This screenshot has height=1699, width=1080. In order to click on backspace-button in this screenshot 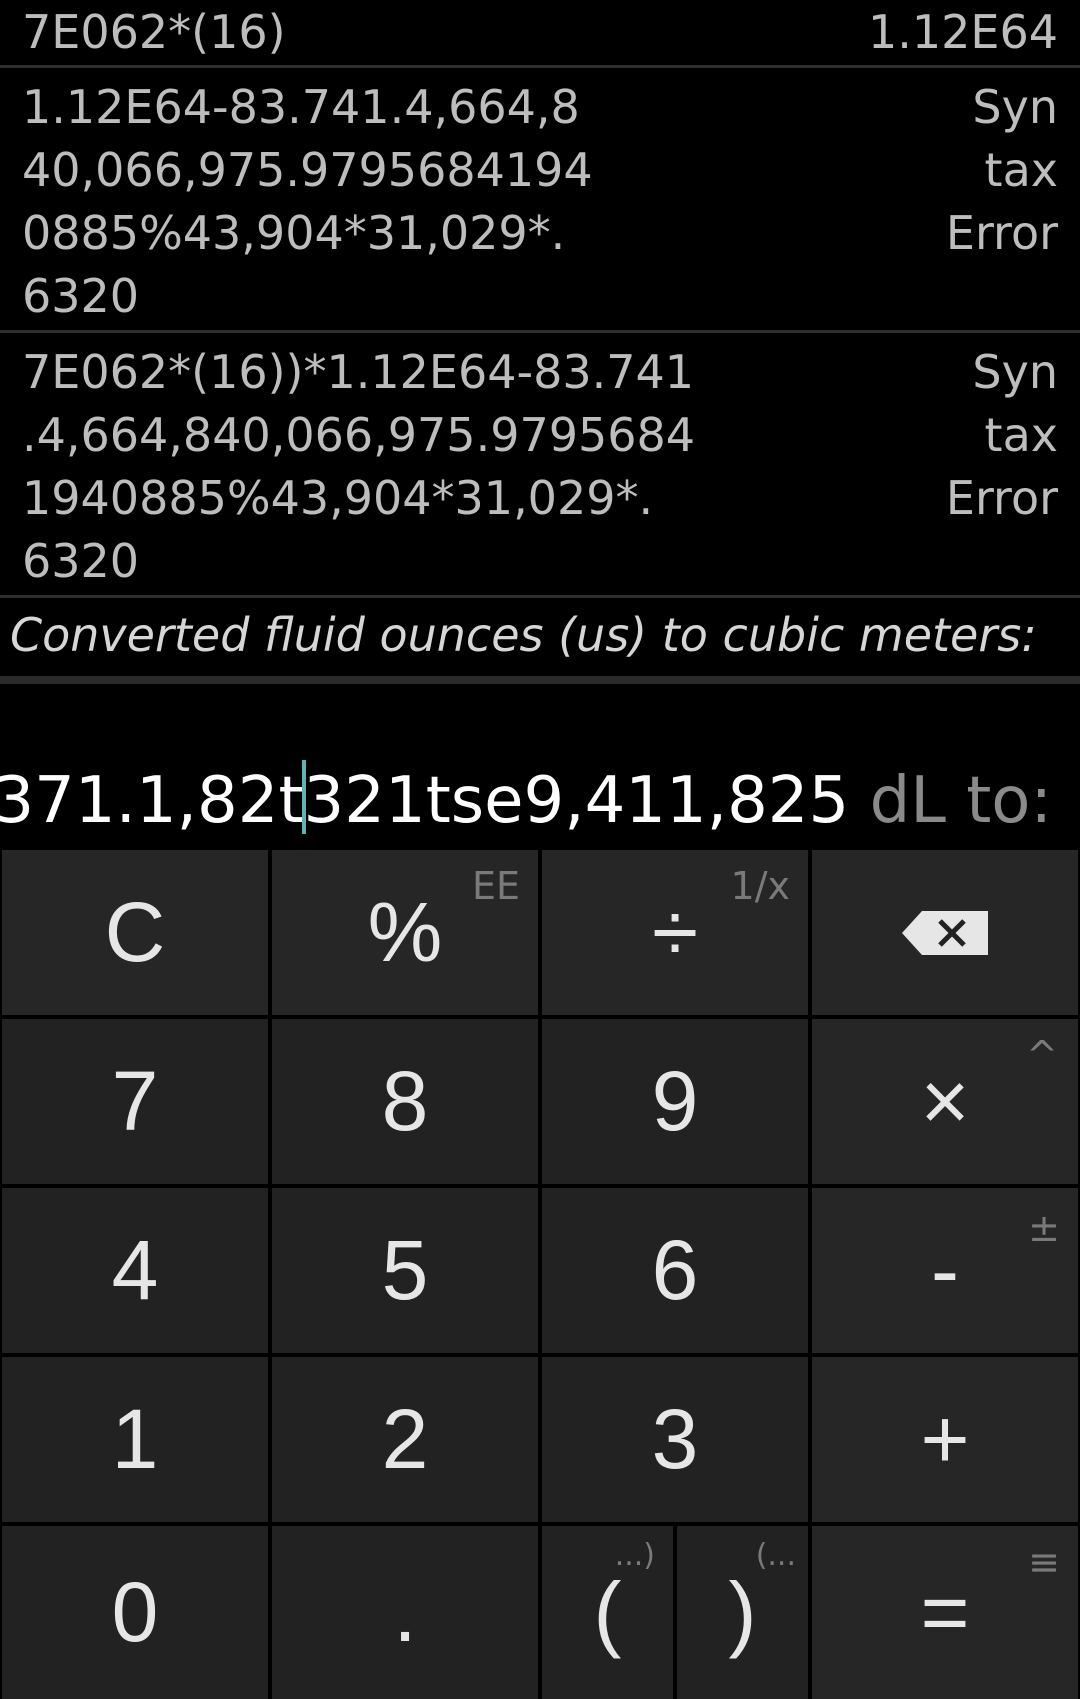, I will do `click(945, 932)`.